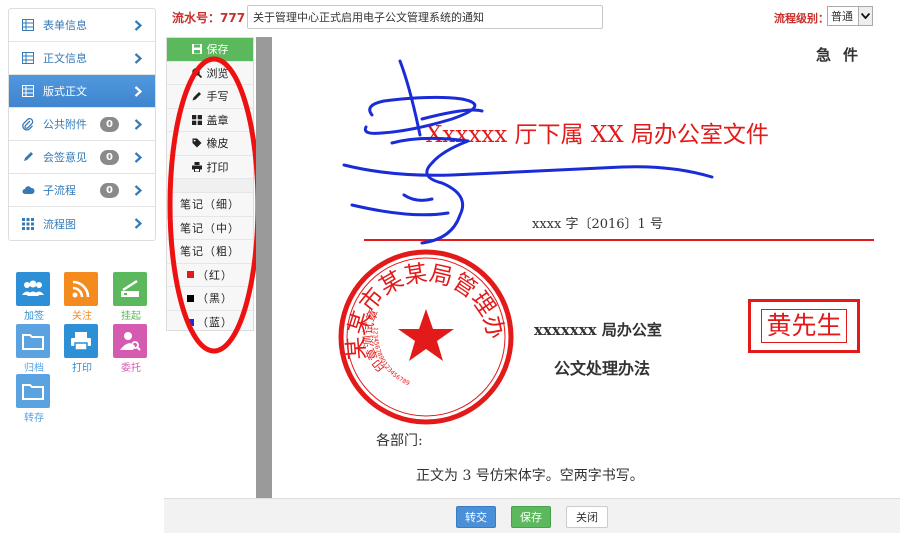 This screenshot has width=900, height=533. Describe the element at coordinates (426, 337) in the screenshot. I see `official-seal: 某某市某某局管理办 印章测试章 1234567890123456789` at that location.